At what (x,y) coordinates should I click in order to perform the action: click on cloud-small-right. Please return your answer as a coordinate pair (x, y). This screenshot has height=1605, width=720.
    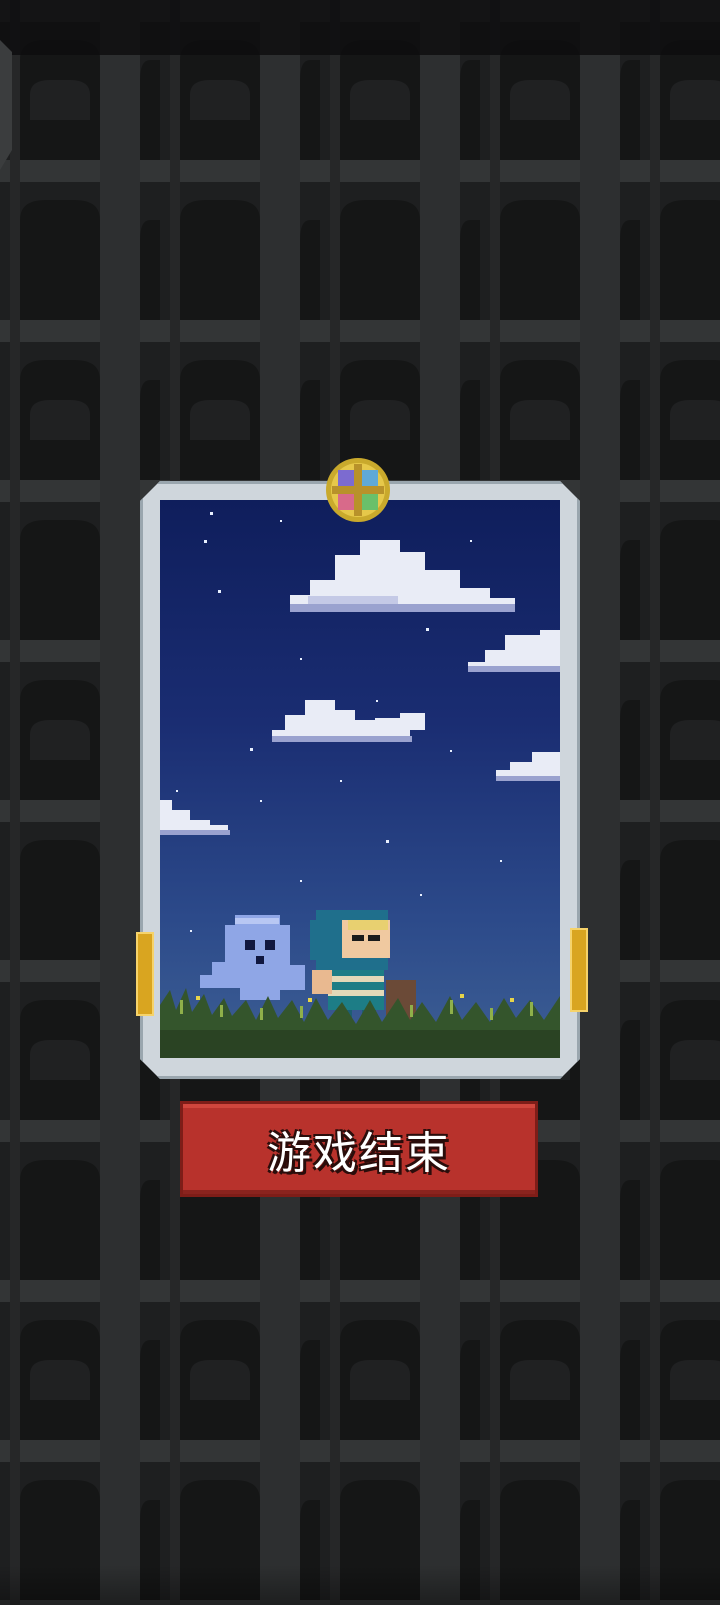
    Looking at the image, I should click on (528, 766).